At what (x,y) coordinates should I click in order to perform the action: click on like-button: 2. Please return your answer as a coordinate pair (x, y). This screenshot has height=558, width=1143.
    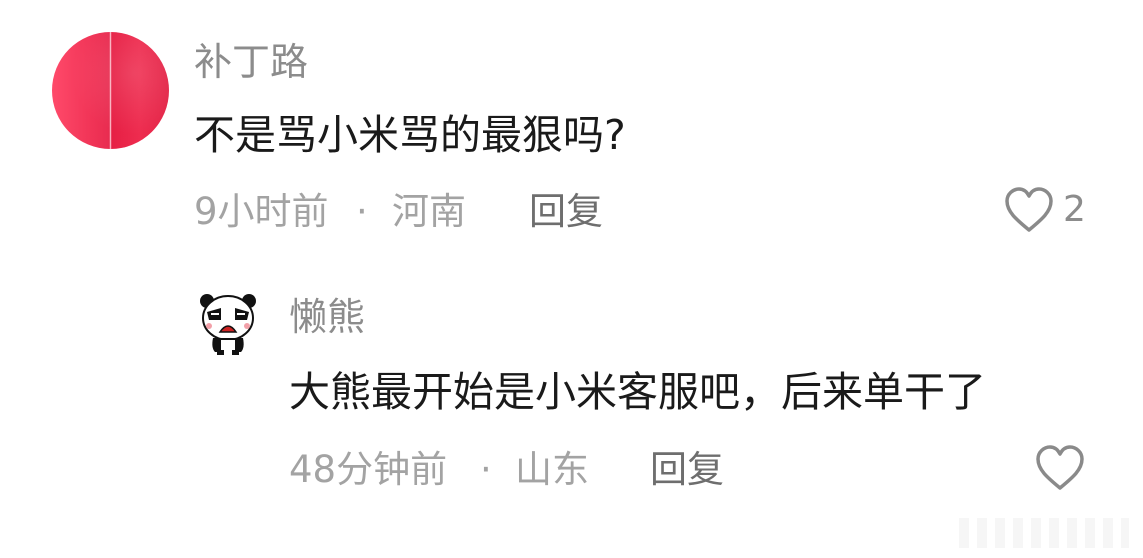
    Looking at the image, I should click on (1044, 210).